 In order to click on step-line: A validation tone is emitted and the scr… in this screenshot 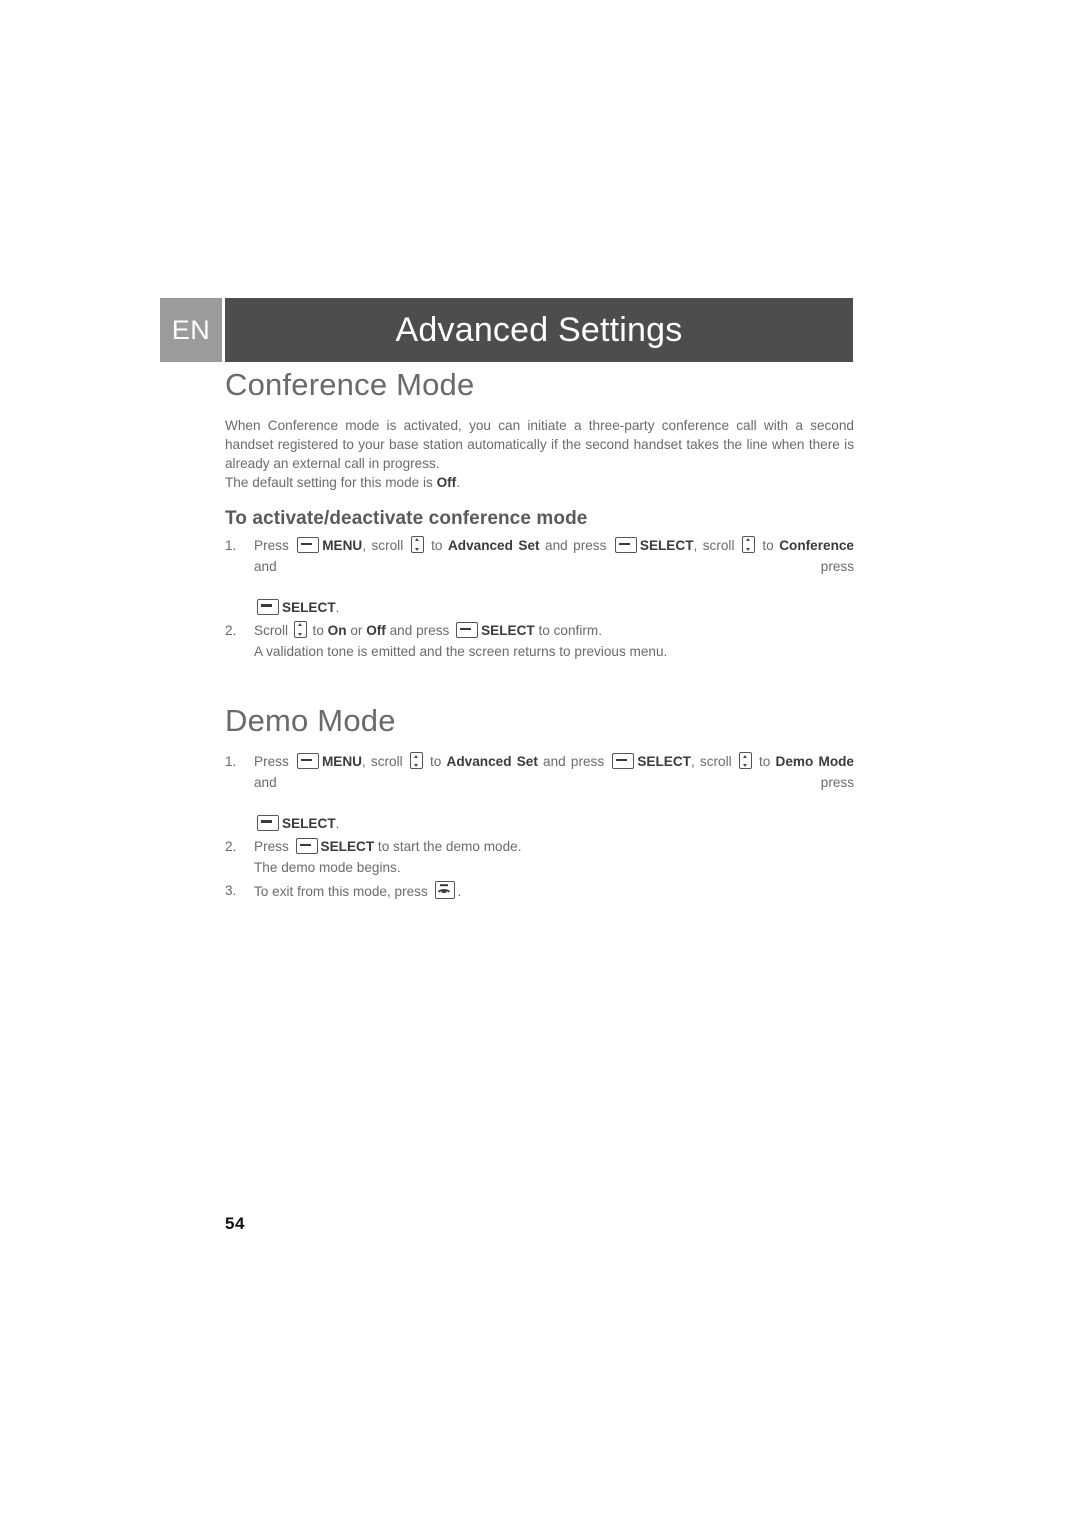, I will do `click(461, 651)`.